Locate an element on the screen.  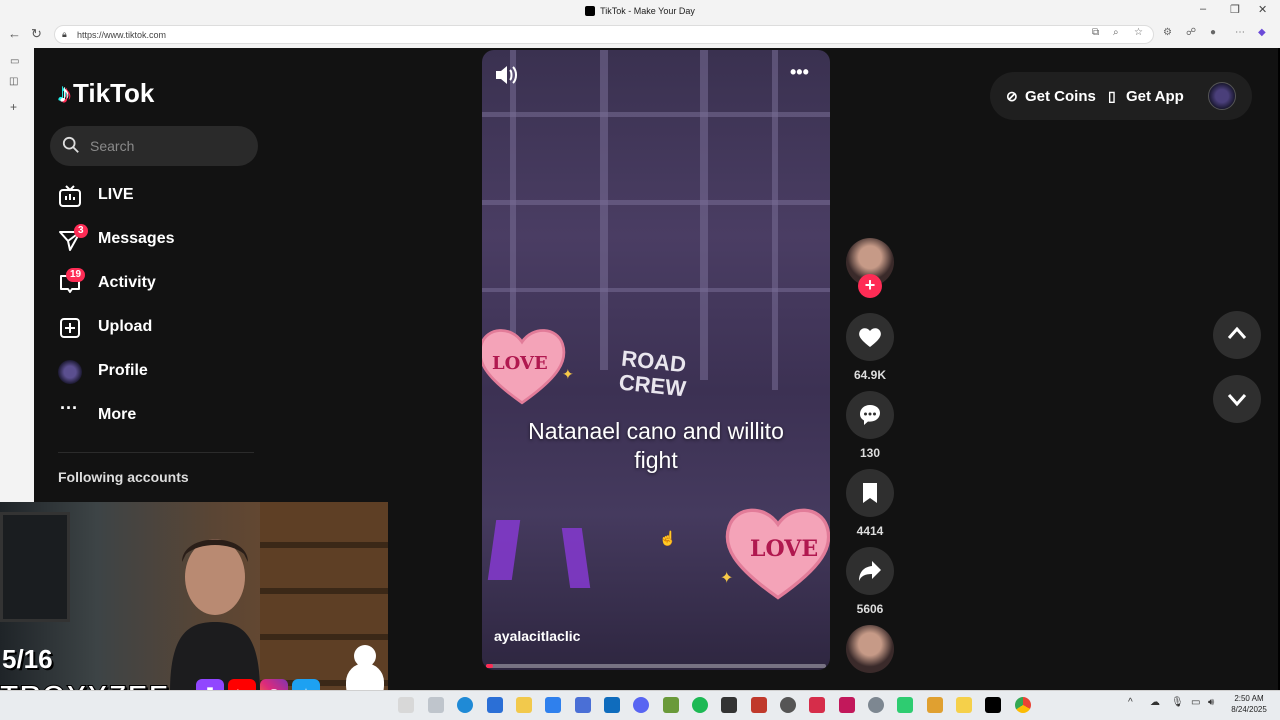
save-button is located at coordinates (870, 493).